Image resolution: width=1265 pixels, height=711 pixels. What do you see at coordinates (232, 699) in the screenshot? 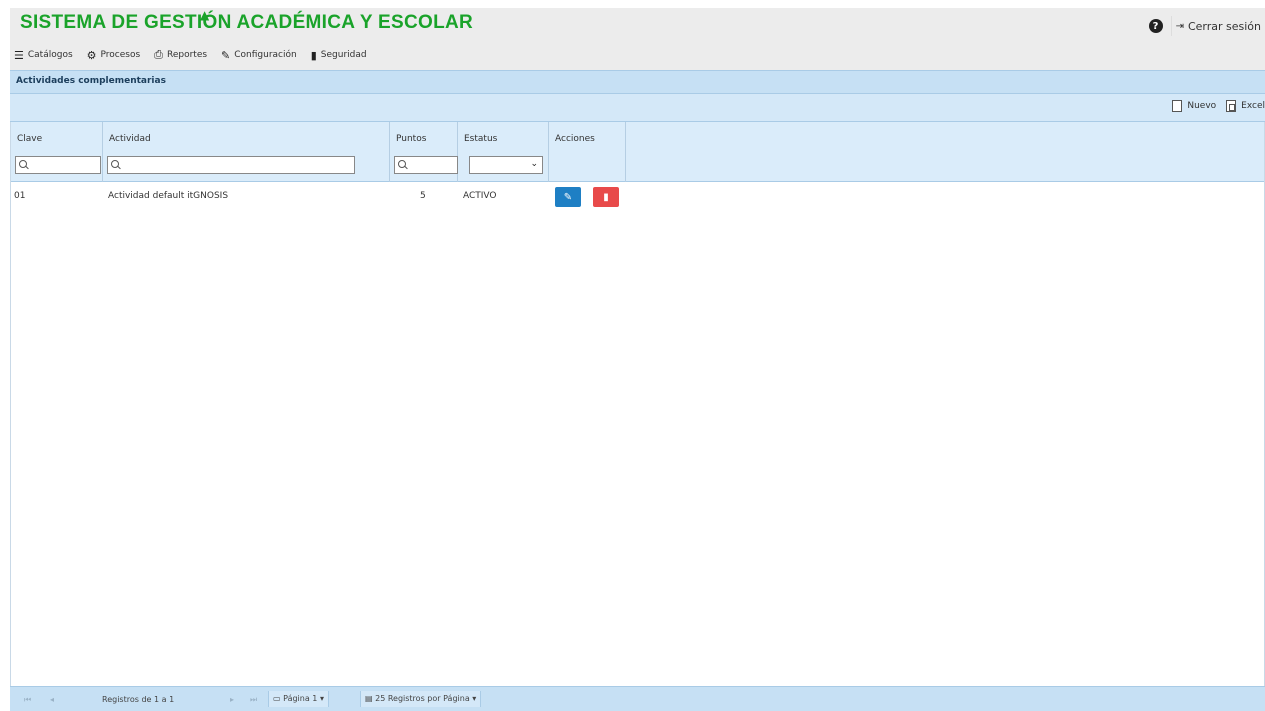
I see `next-page-icon: ▸` at bounding box center [232, 699].